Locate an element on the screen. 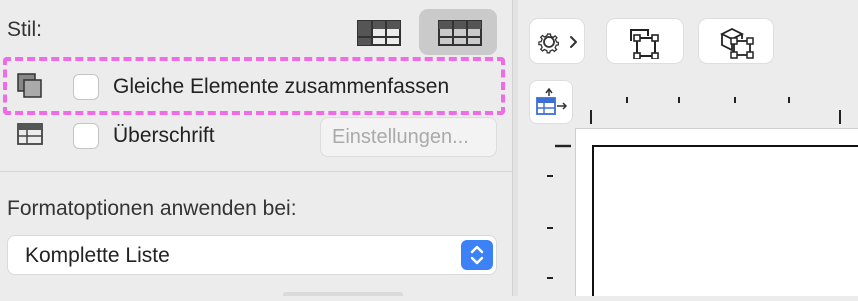 This screenshot has width=858, height=301. group-same-elements-checkbox is located at coordinates (86, 87).